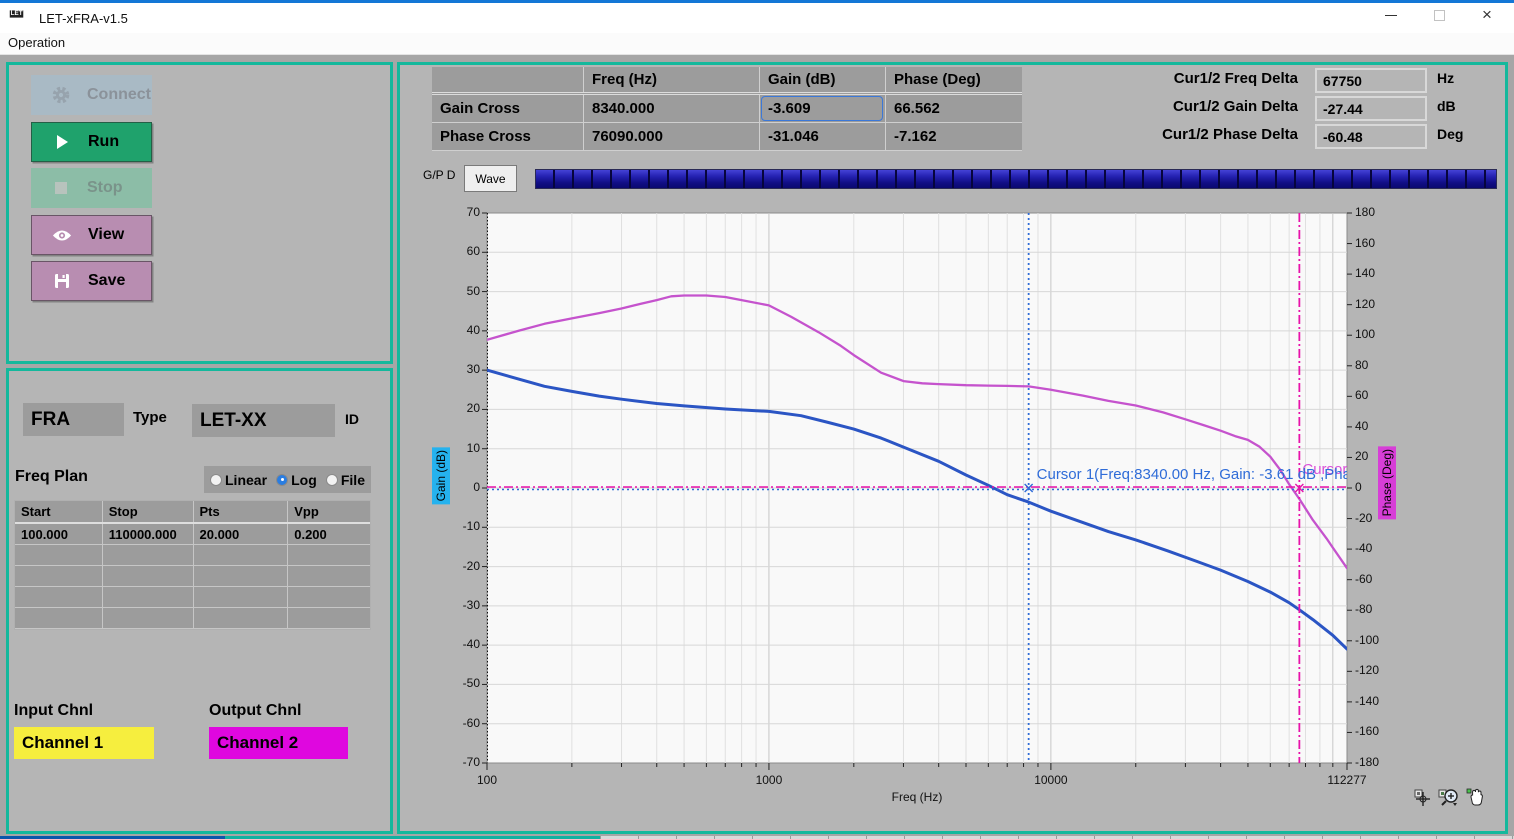 The width and height of the screenshot is (1514, 839). I want to click on selected-cell-outline, so click(822, 108).